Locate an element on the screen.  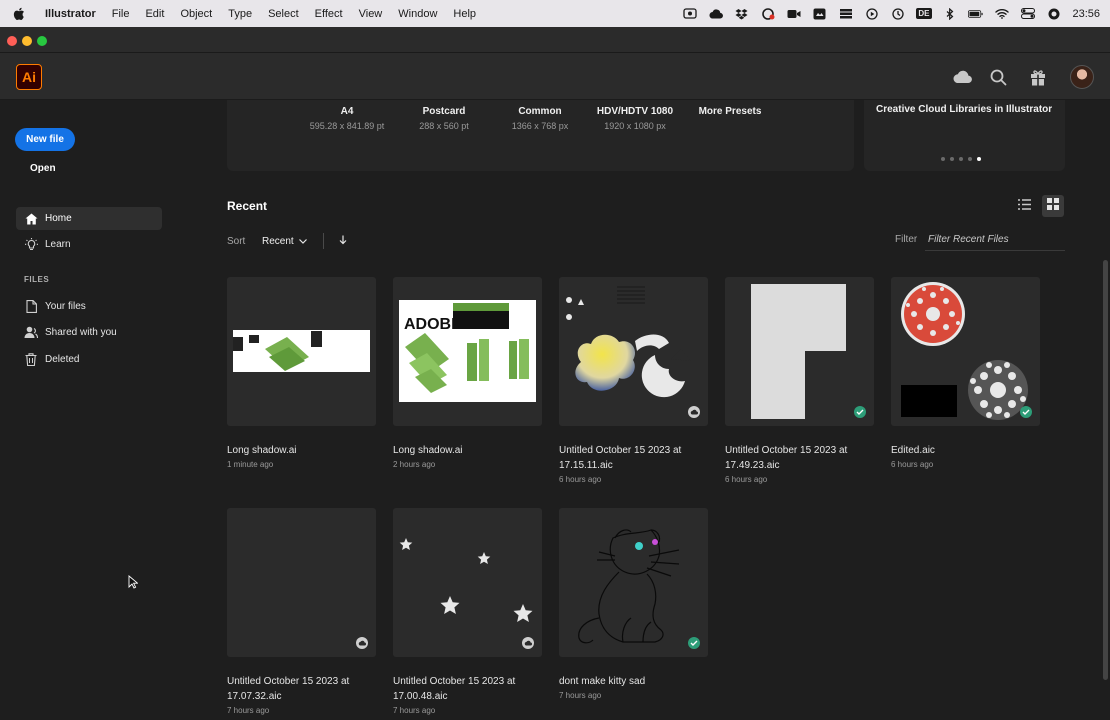
sort-label: Sort is located at coordinates (236, 241).